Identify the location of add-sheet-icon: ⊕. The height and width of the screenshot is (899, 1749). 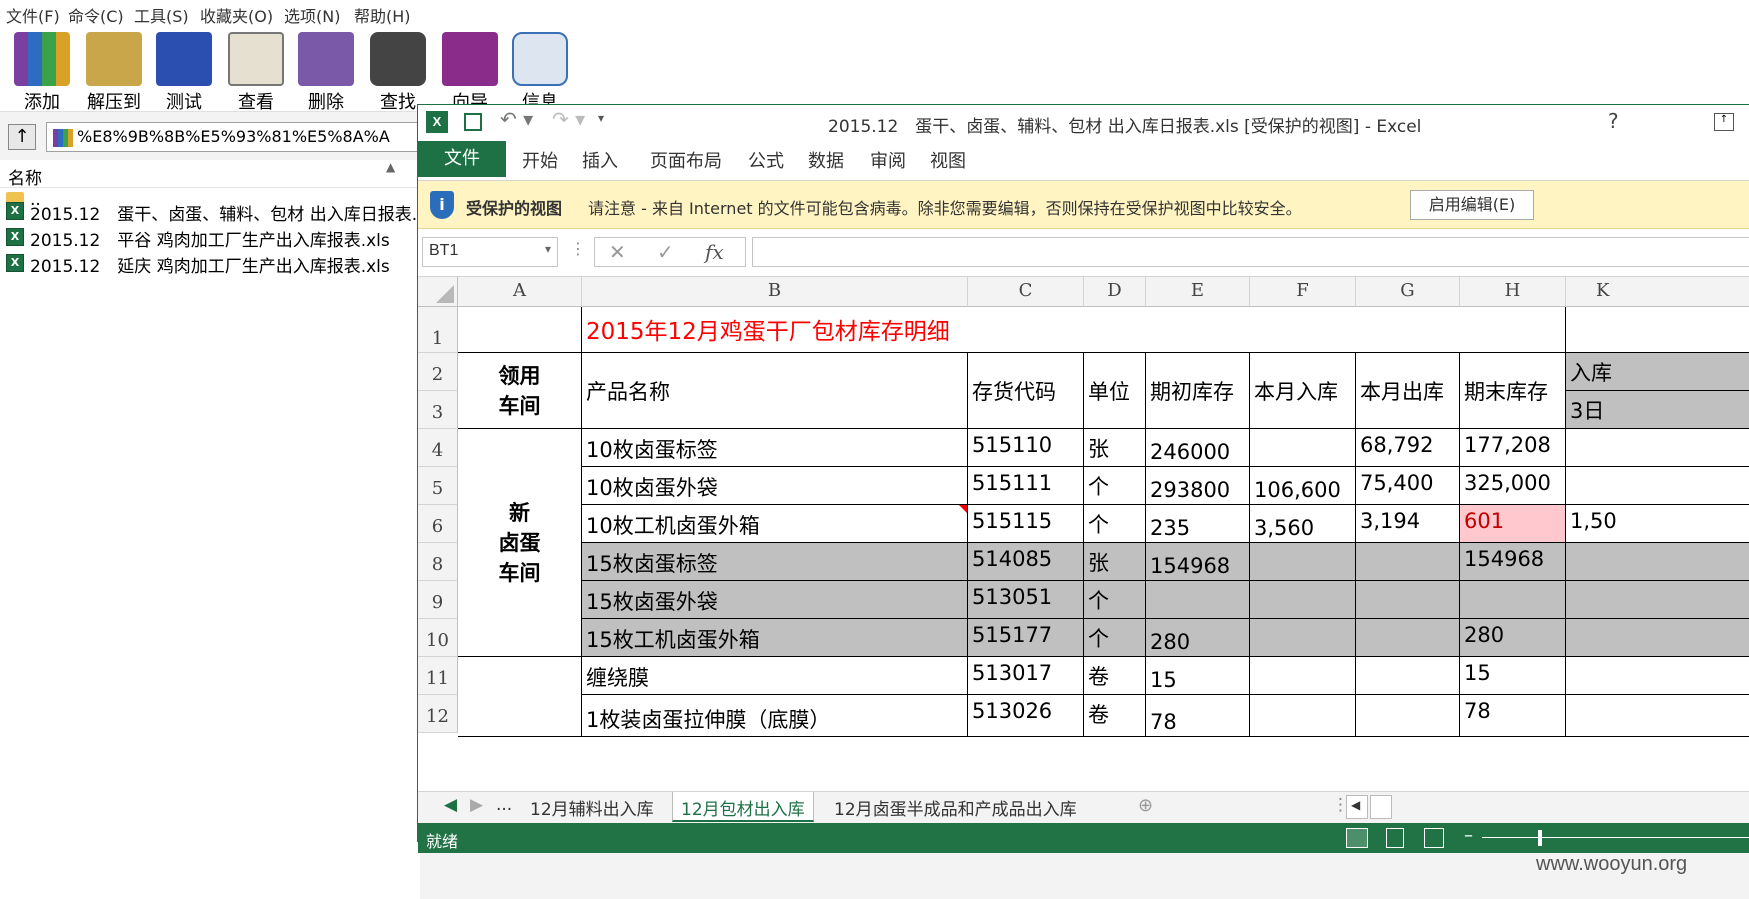
(1145, 807).